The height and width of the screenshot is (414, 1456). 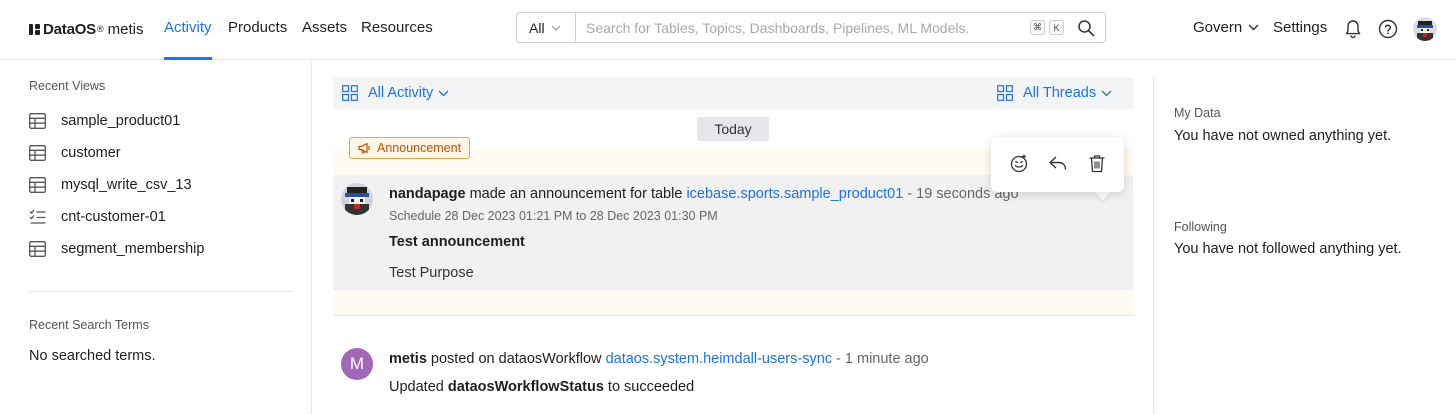 I want to click on nav-activity: Activity, so click(x=188, y=27).